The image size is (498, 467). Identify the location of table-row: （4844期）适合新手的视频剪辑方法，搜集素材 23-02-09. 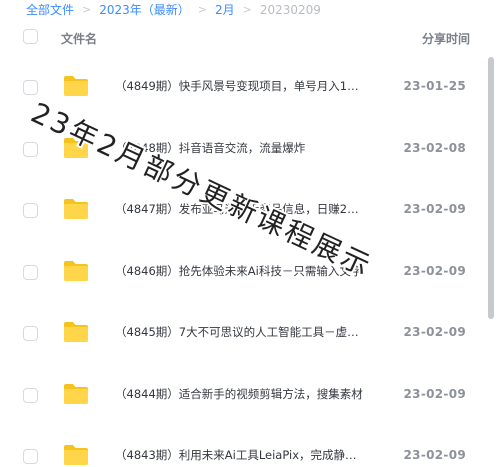
(243, 396).